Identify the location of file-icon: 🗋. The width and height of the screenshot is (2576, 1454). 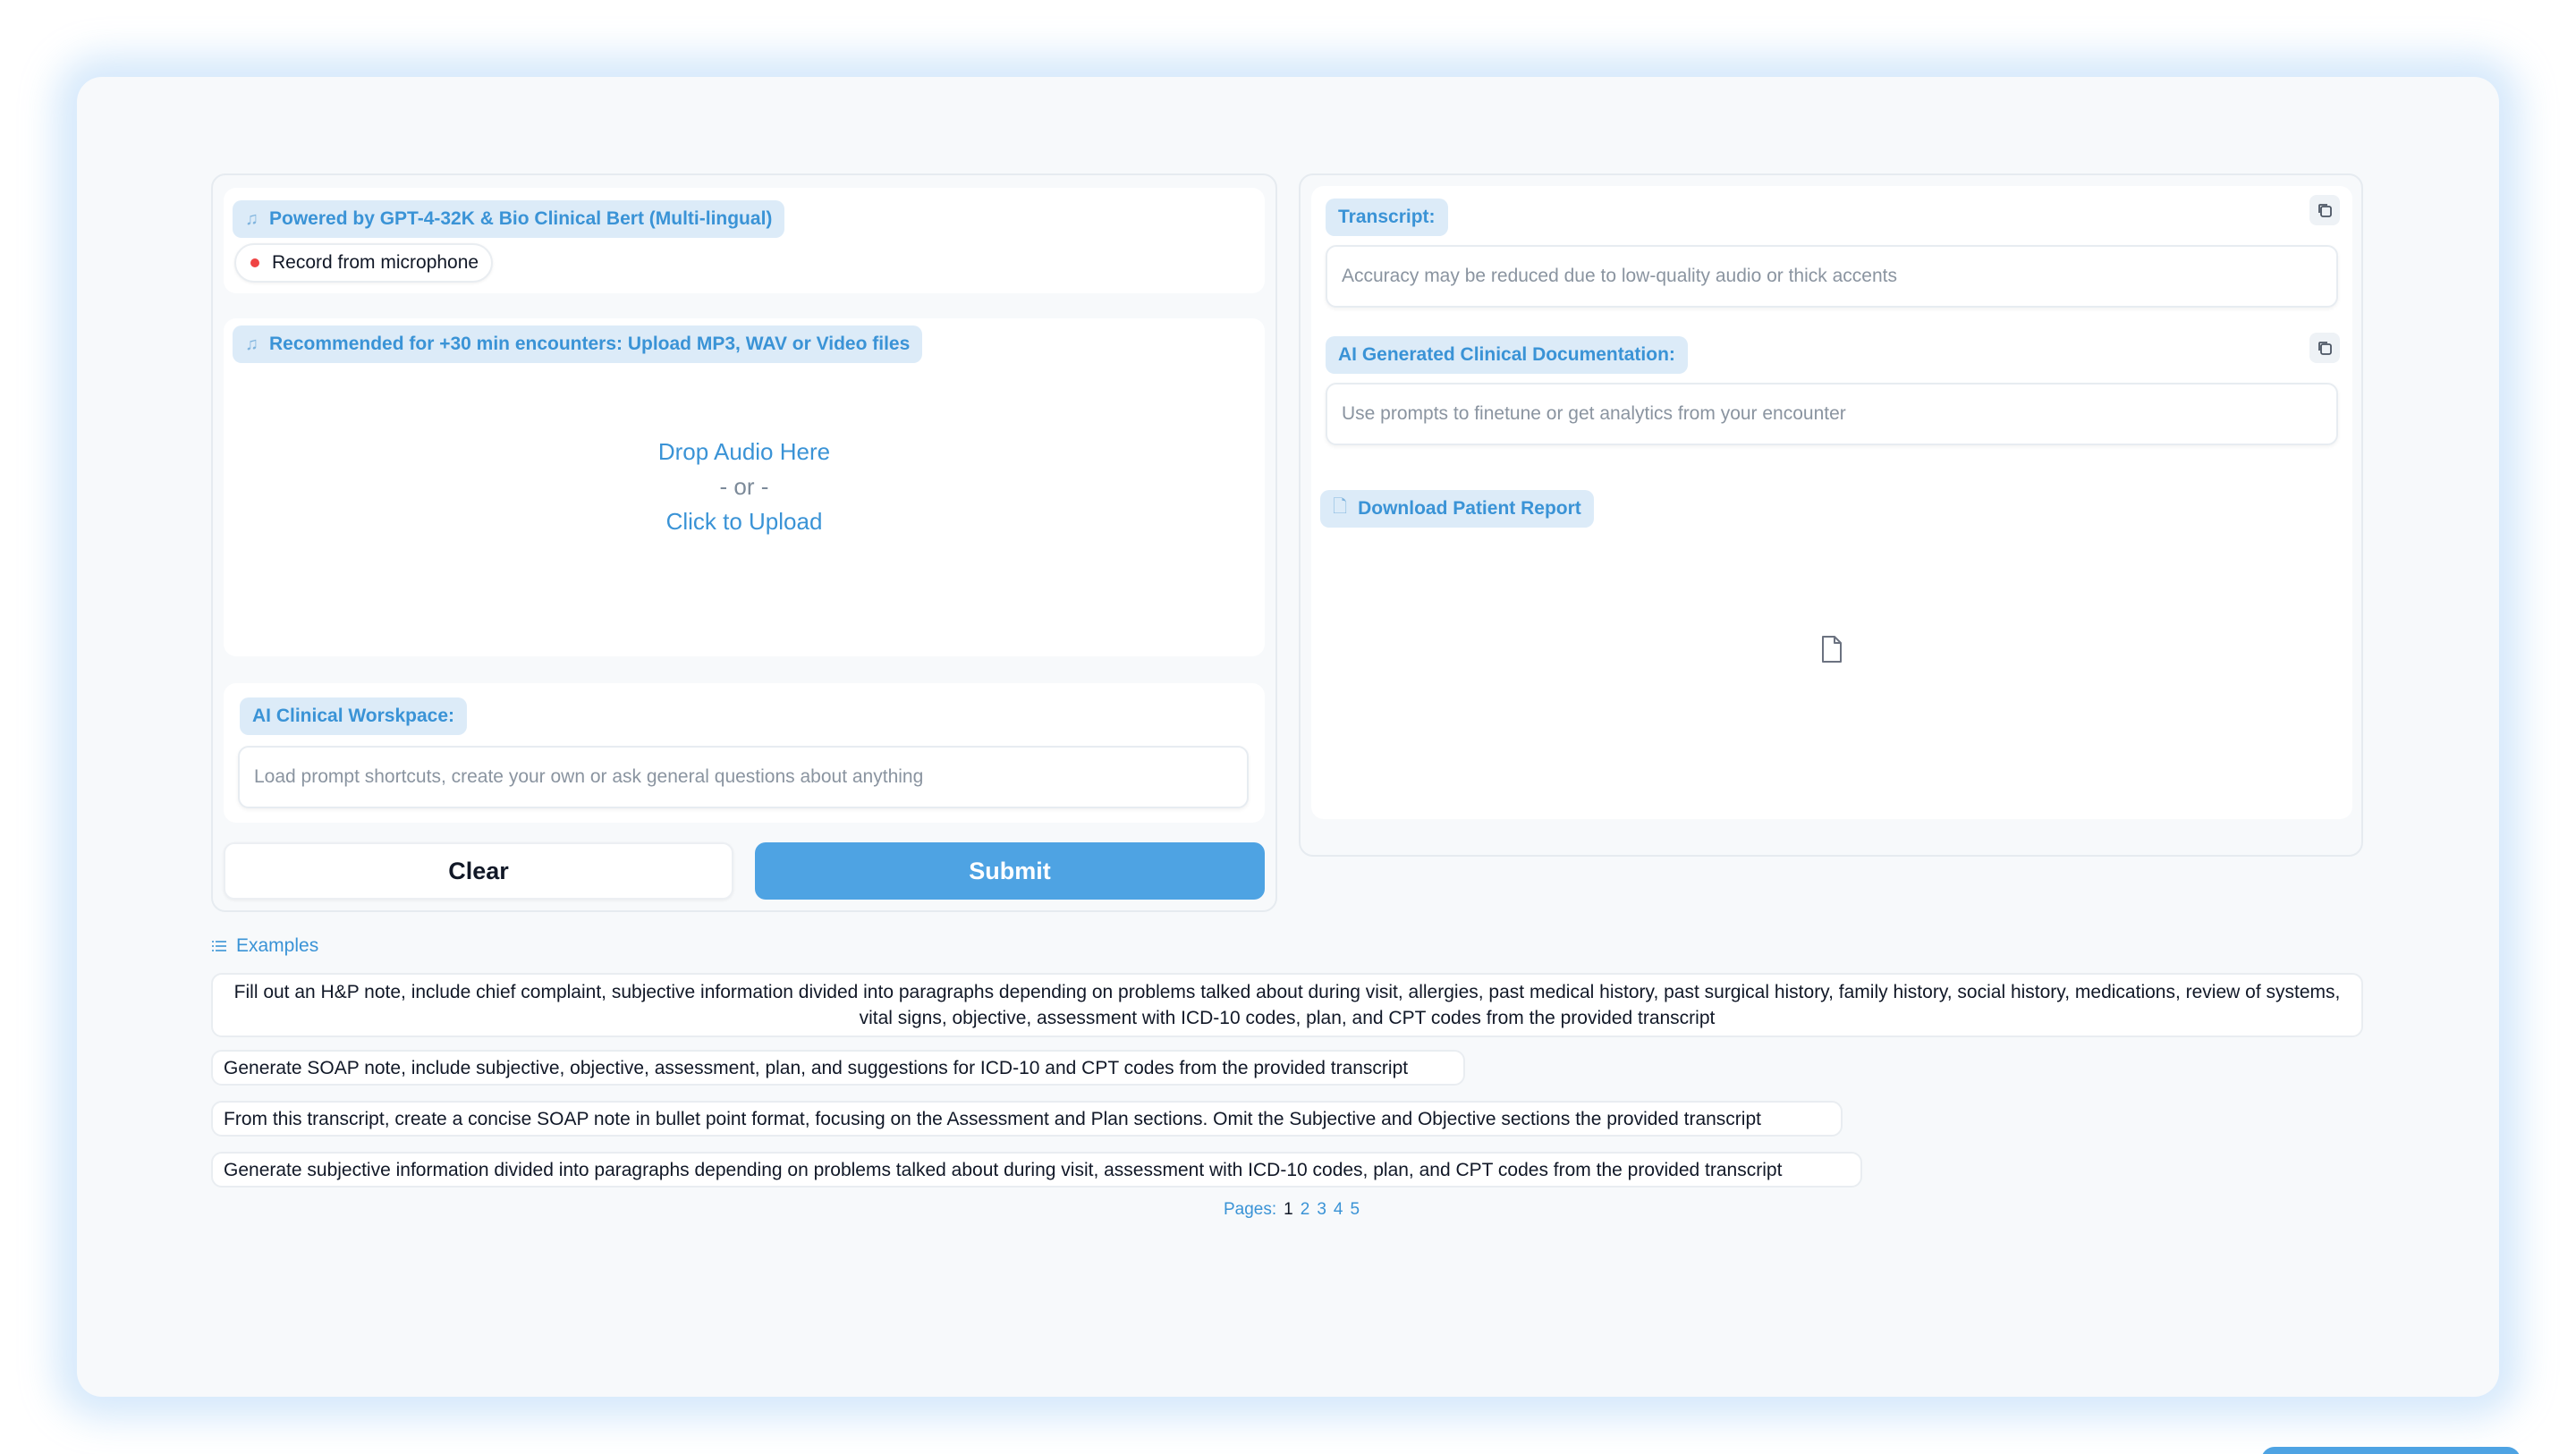
(1340, 507).